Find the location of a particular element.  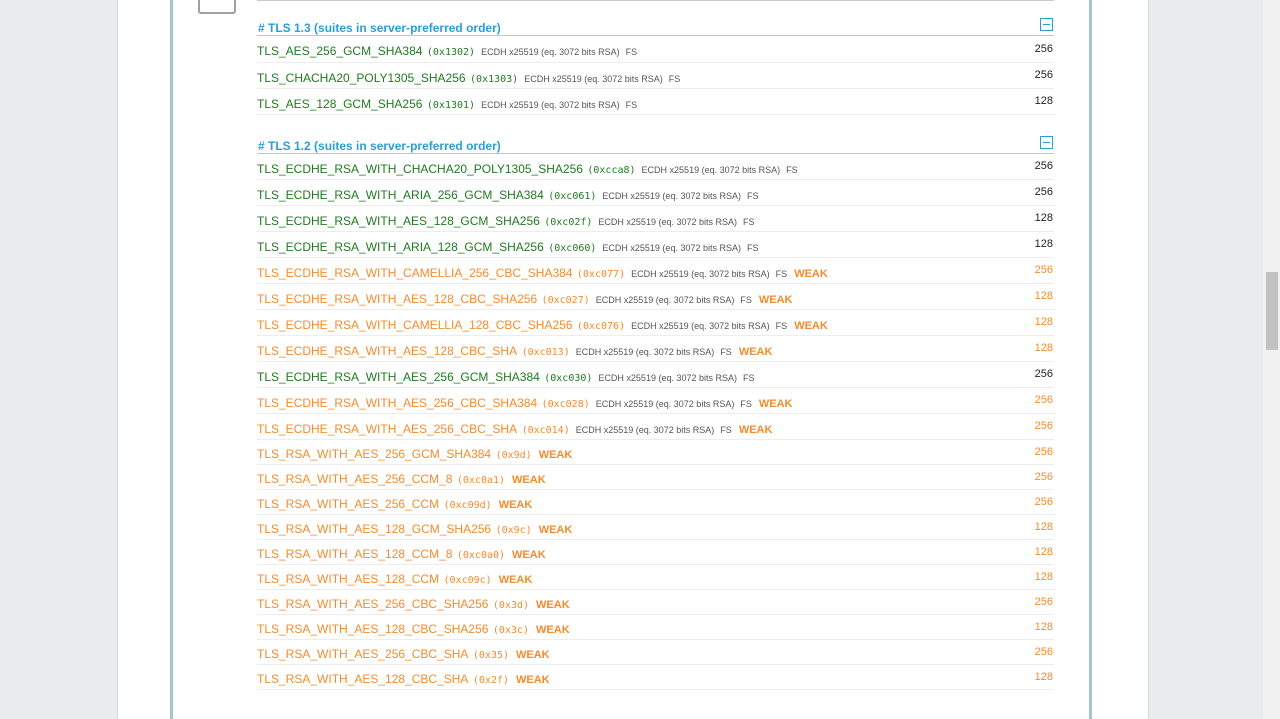

tls13-collapse-toggle is located at coordinates (1046, 24).